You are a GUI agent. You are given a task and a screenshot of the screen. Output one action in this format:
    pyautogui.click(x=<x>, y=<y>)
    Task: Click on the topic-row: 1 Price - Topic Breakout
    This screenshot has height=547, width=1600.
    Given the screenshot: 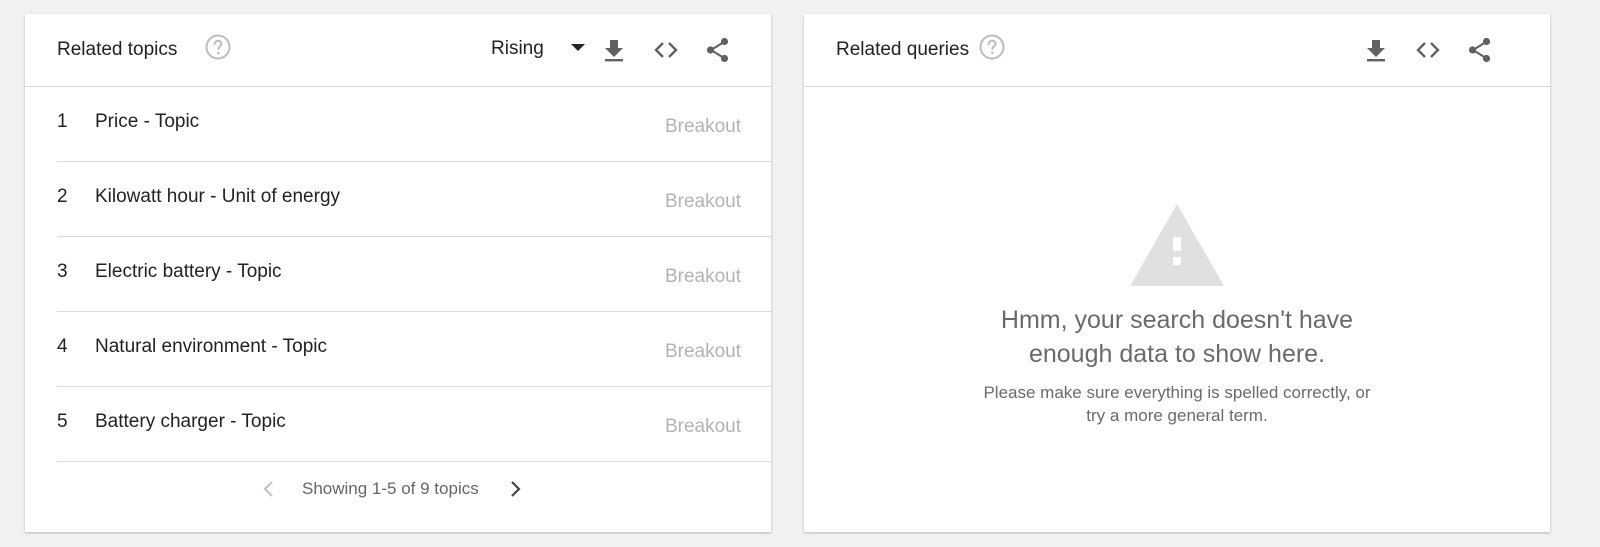 What is the action you would take?
    pyautogui.click(x=414, y=124)
    